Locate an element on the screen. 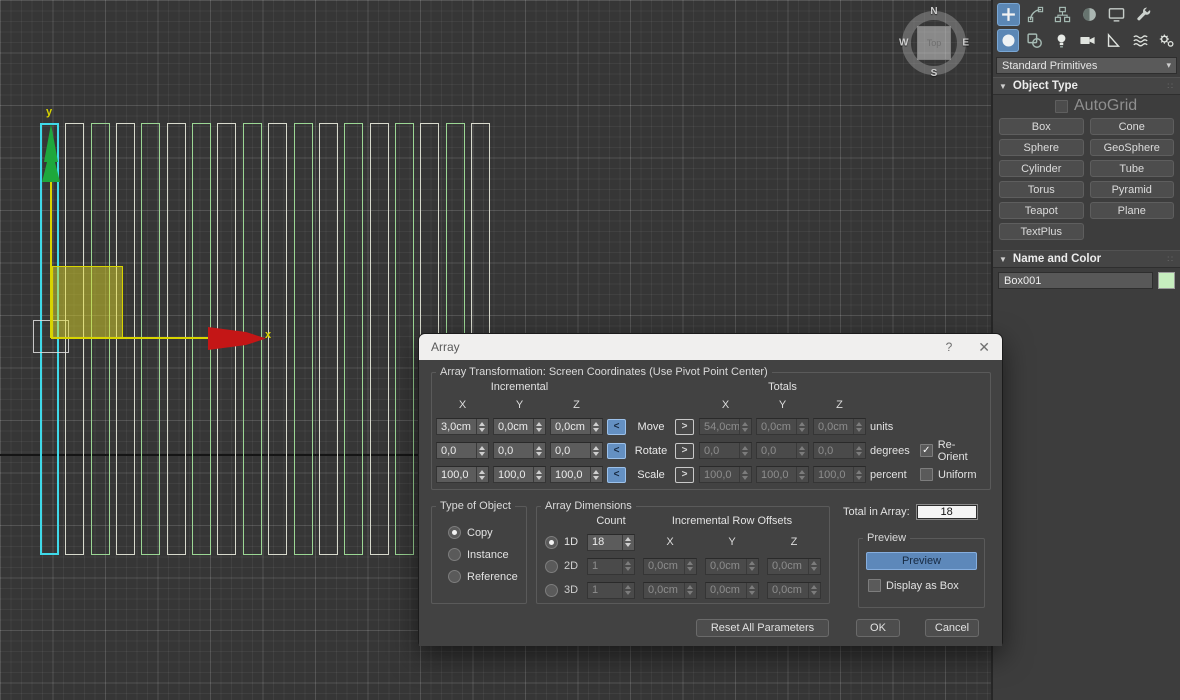 Image resolution: width=1180 pixels, height=700 pixels. copy-radio: Copy is located at coordinates (487, 532).